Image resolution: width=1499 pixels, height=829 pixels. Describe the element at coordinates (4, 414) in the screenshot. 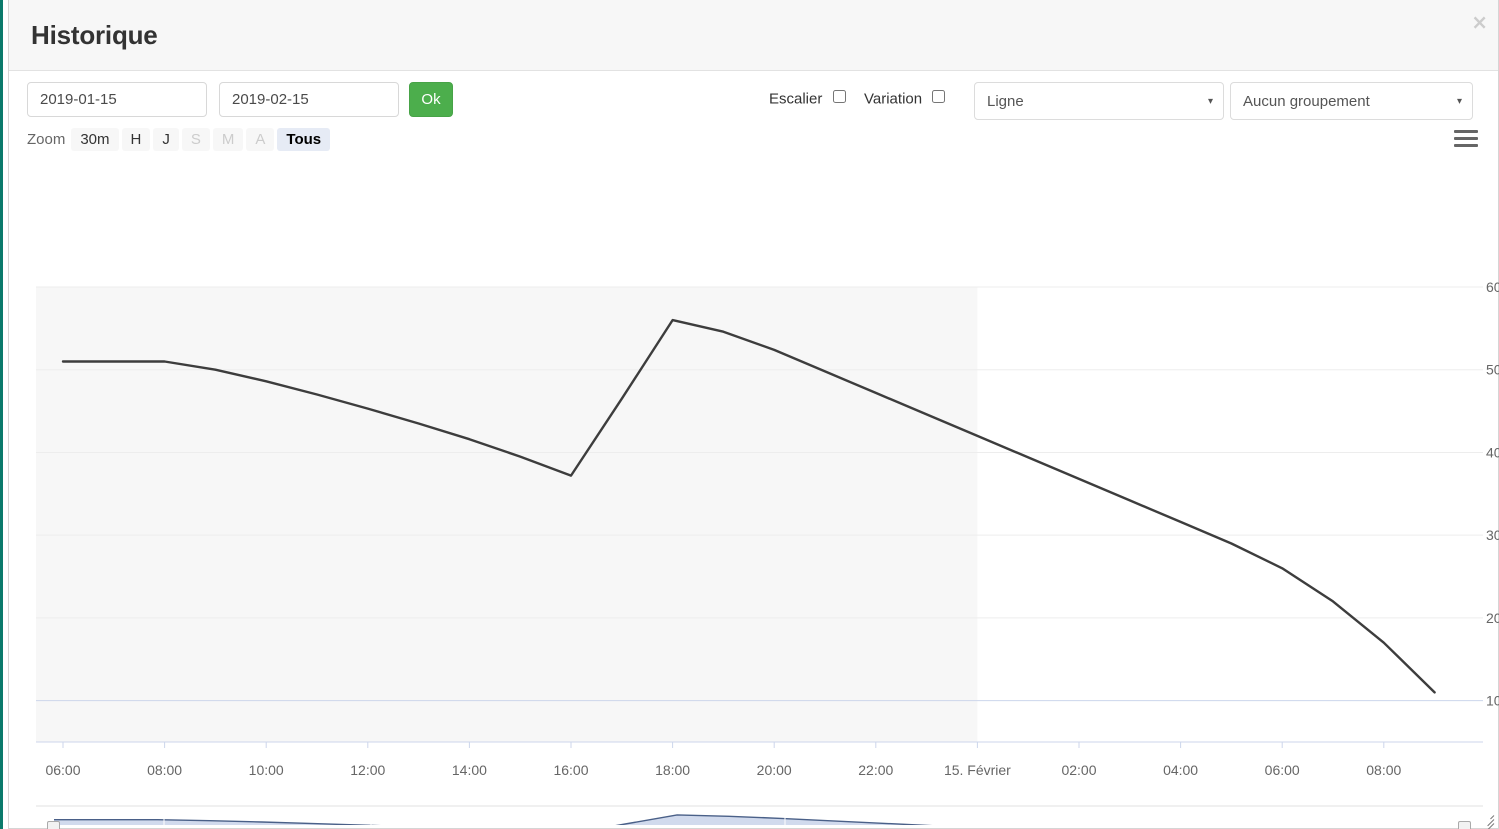

I see `page-background-strip-gap` at that location.